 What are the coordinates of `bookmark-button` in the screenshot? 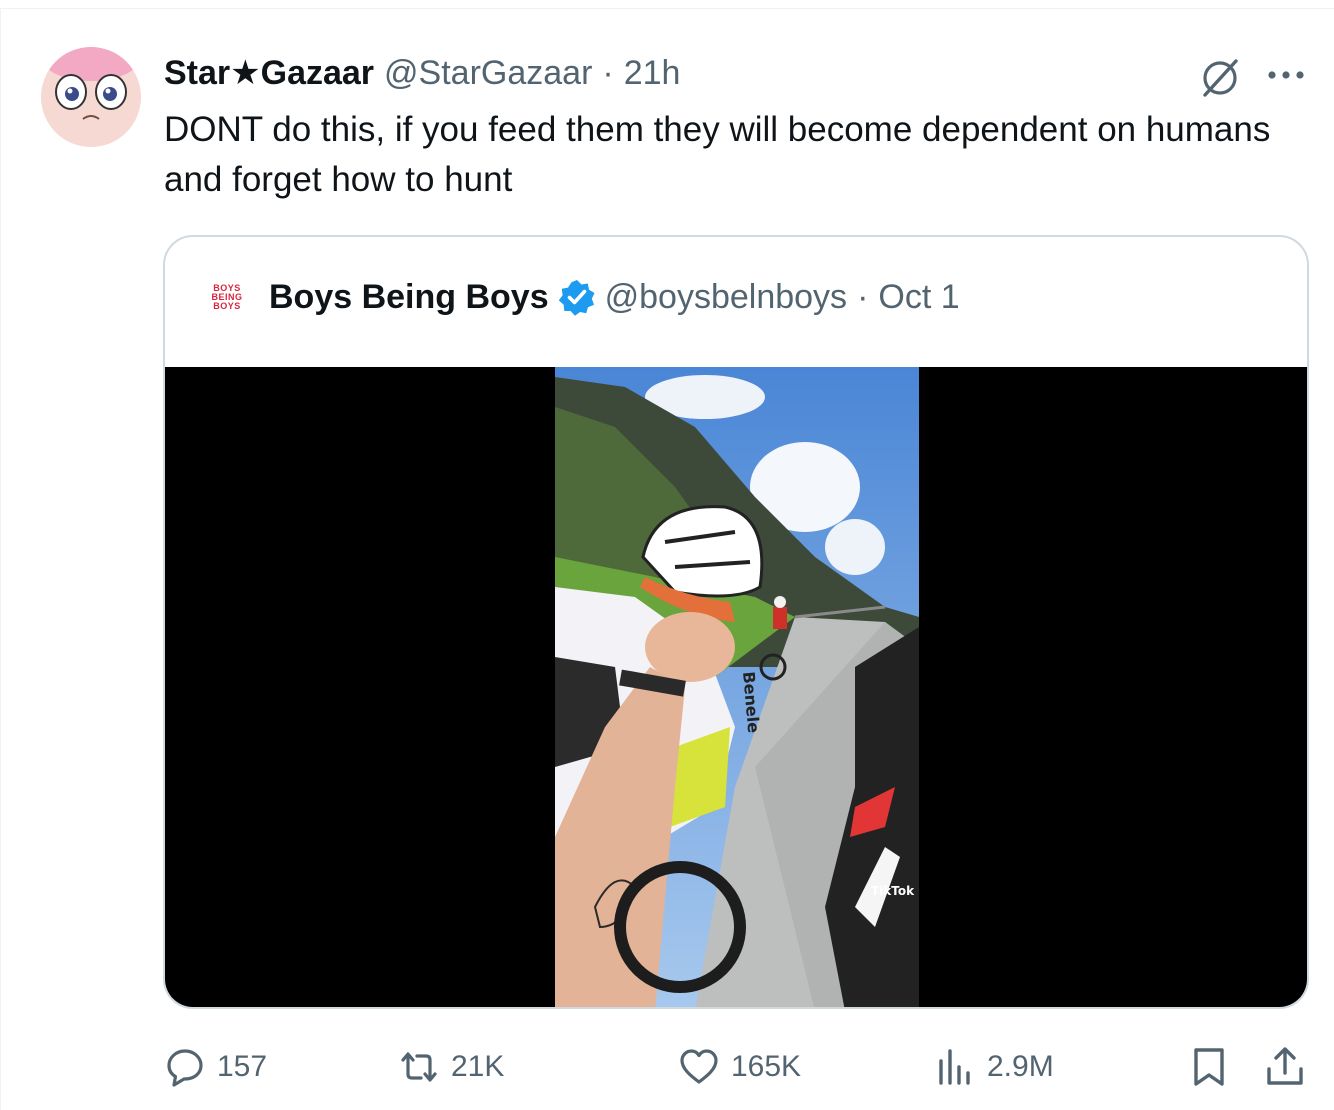 It's located at (1214, 1067).